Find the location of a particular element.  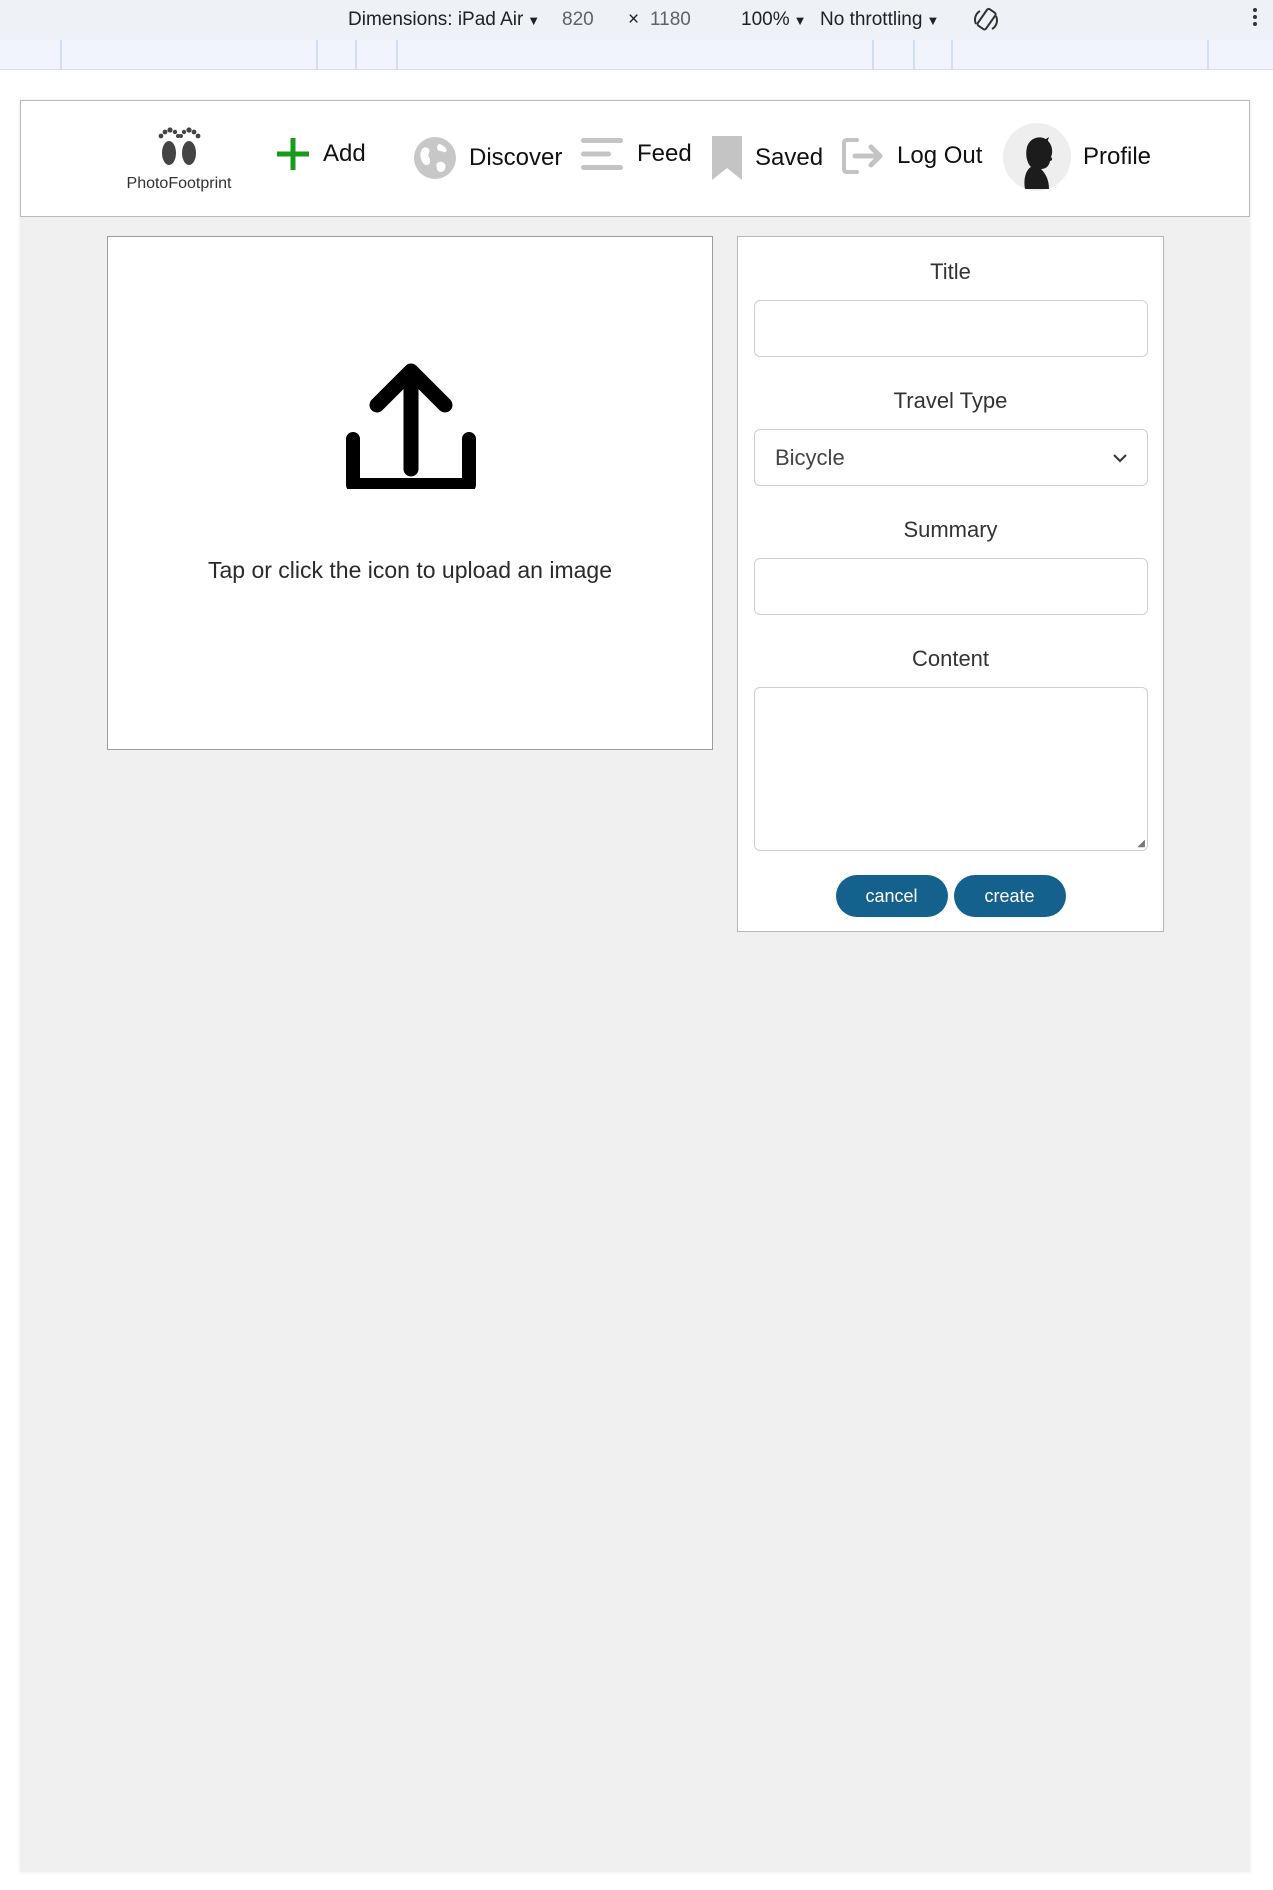

form-actions: cancel create is located at coordinates (950, 896).